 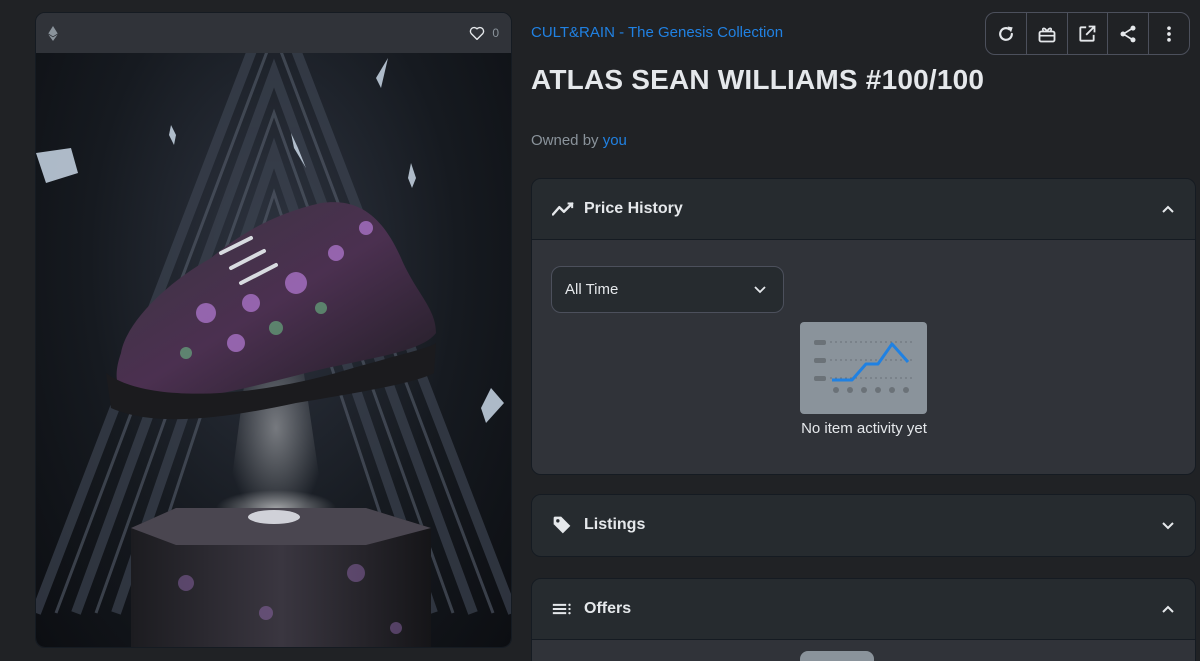 I want to click on collection-link: CULT&RAIN - The Genesis Collection, so click(x=657, y=32).